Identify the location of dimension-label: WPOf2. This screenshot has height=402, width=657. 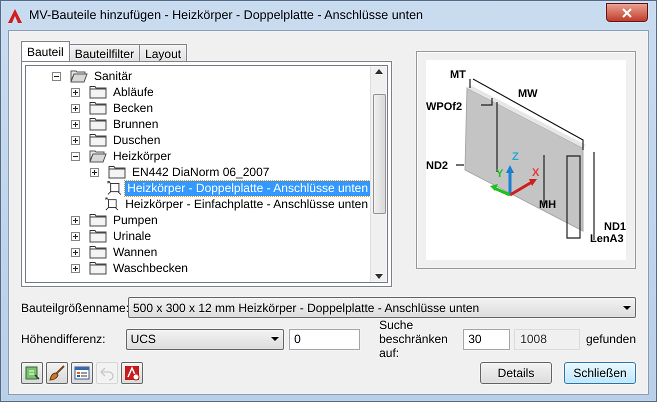
(444, 107).